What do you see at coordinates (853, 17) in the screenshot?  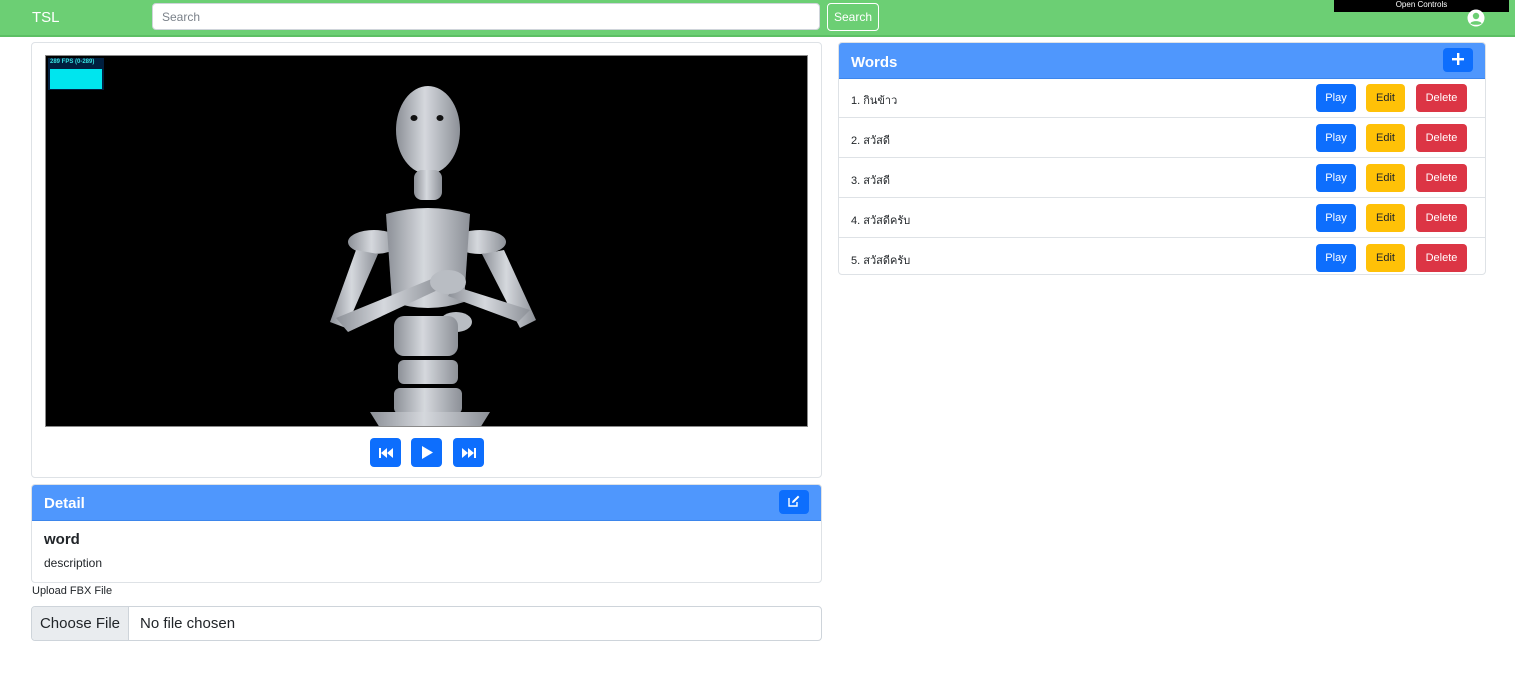 I see `search-button: Search` at bounding box center [853, 17].